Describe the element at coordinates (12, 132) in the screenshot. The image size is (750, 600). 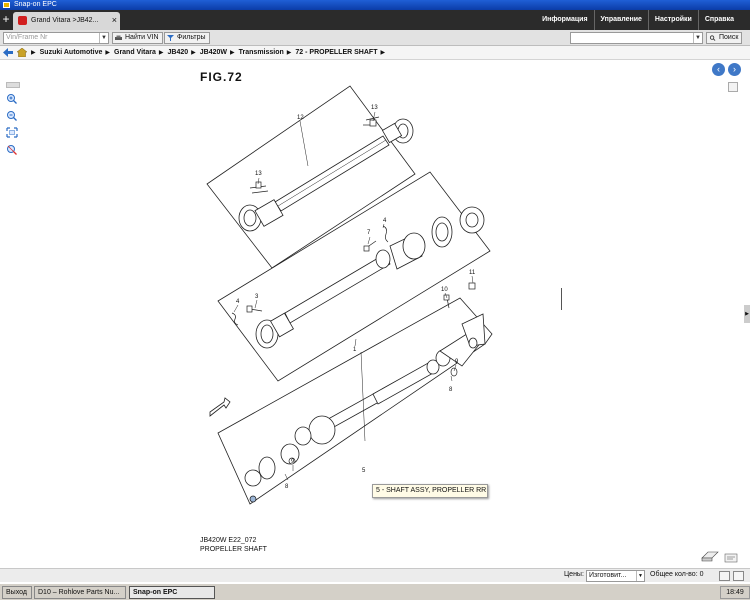
I see `fit-to-screen-icon` at that location.